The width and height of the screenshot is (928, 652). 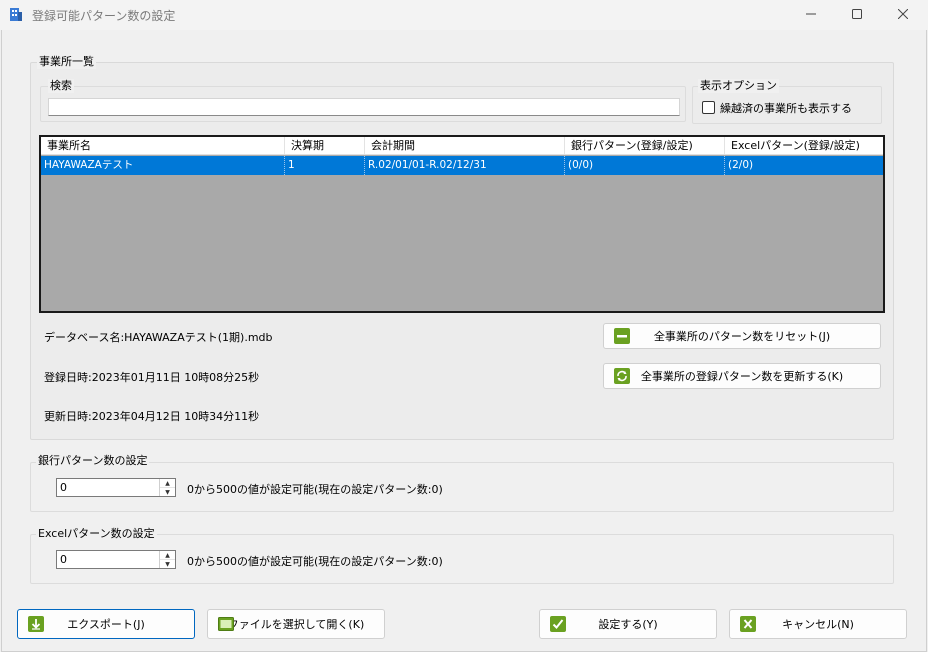 I want to click on search-input, so click(x=364, y=107).